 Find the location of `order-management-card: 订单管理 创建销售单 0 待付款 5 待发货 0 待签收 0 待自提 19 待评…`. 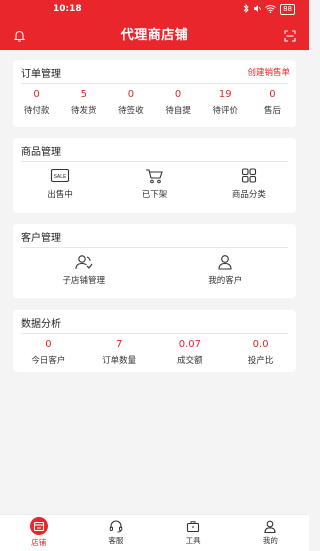

order-management-card: 订单管理 创建销售单 0 待付款 5 待发货 0 待签收 0 待自提 19 待评… is located at coordinates (154, 93).